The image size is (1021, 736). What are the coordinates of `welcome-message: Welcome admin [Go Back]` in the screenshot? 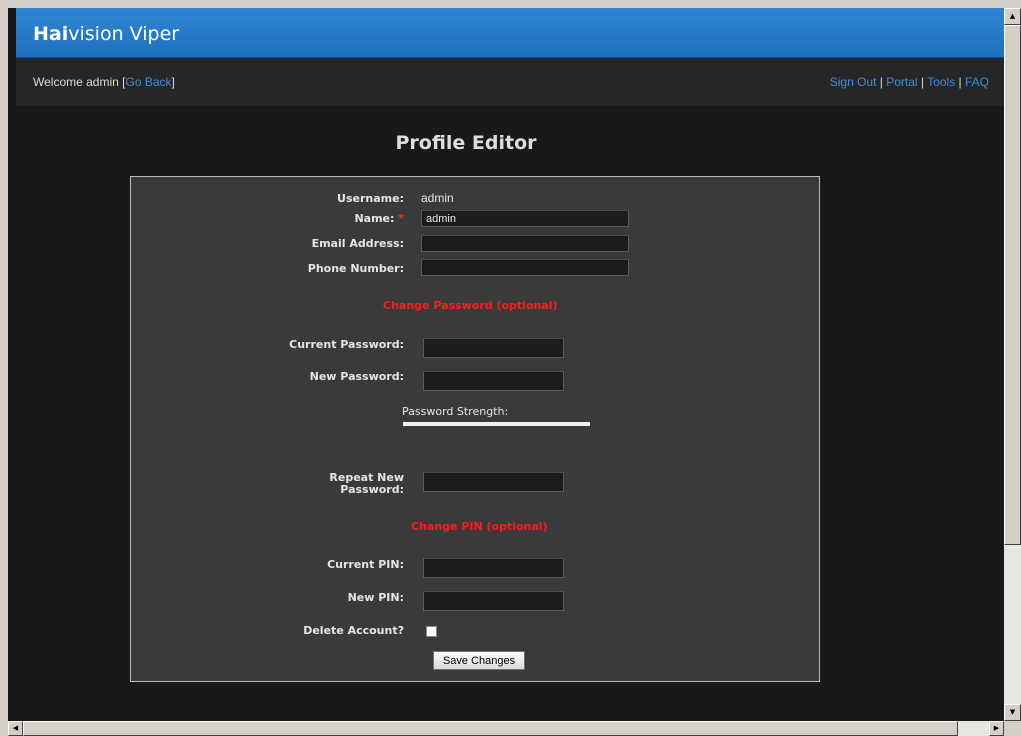 It's located at (104, 82).